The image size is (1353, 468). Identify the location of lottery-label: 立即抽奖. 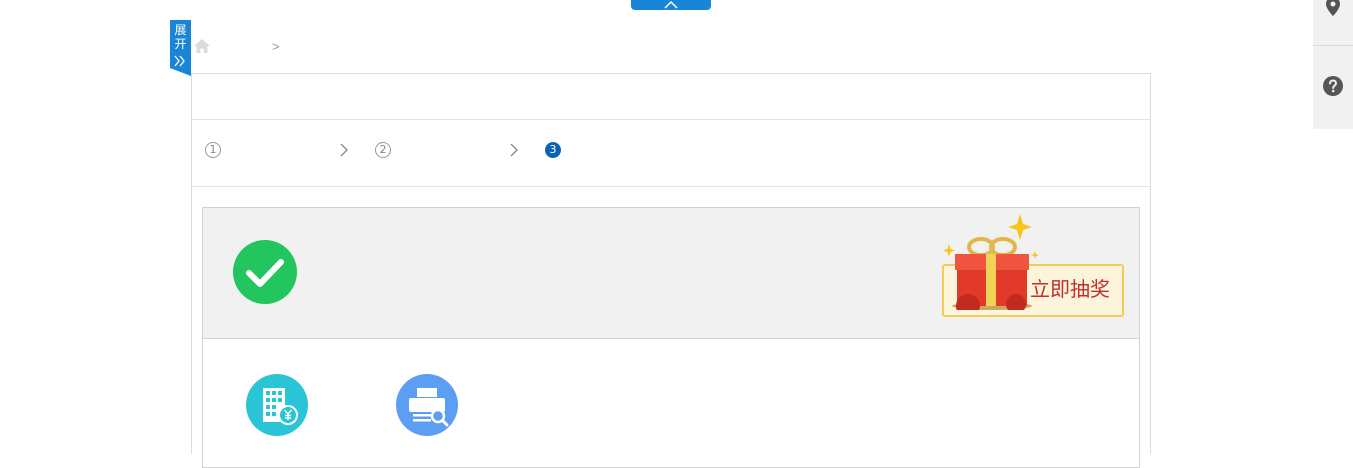
(1070, 289).